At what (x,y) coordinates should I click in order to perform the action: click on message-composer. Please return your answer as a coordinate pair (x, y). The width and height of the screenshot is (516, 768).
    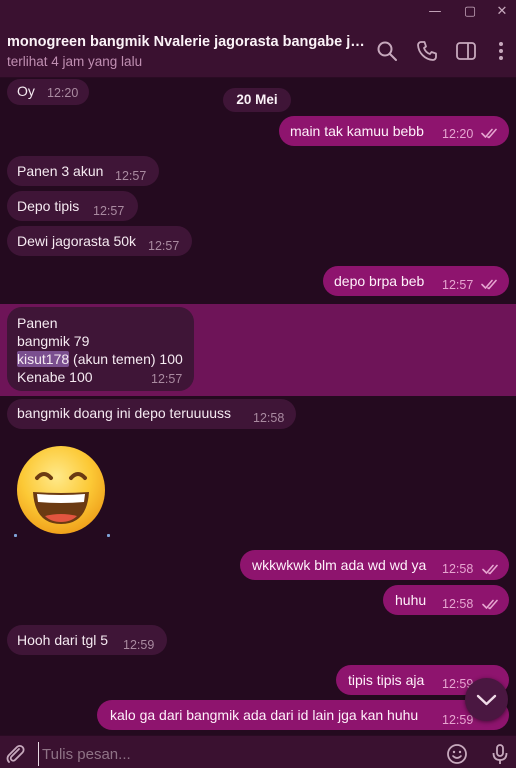
    Looking at the image, I should click on (258, 751).